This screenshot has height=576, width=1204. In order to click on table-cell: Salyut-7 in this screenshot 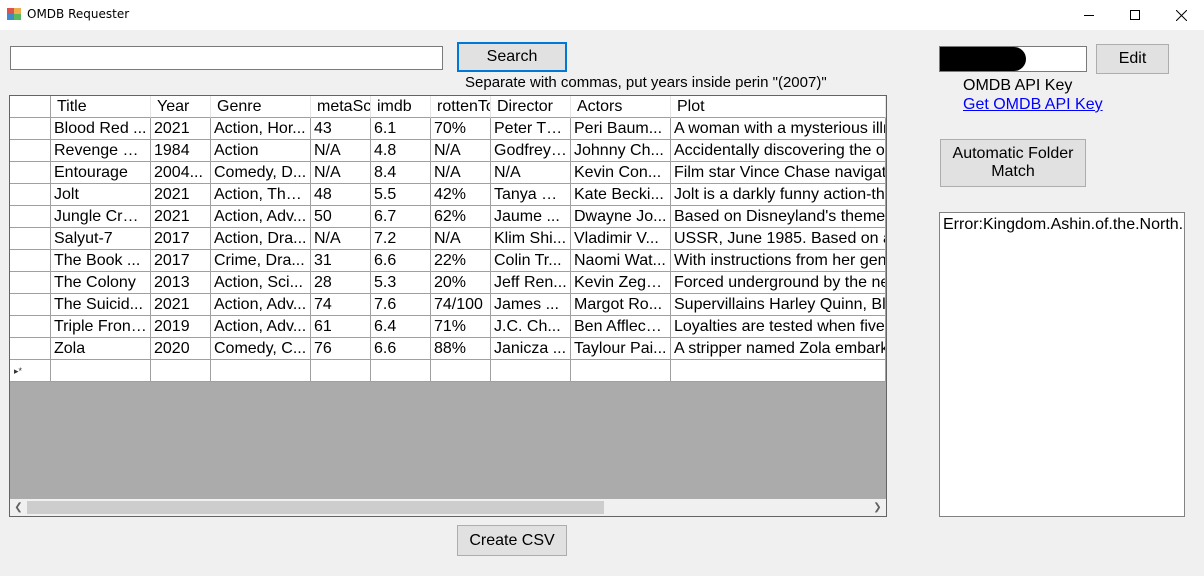, I will do `click(101, 239)`.